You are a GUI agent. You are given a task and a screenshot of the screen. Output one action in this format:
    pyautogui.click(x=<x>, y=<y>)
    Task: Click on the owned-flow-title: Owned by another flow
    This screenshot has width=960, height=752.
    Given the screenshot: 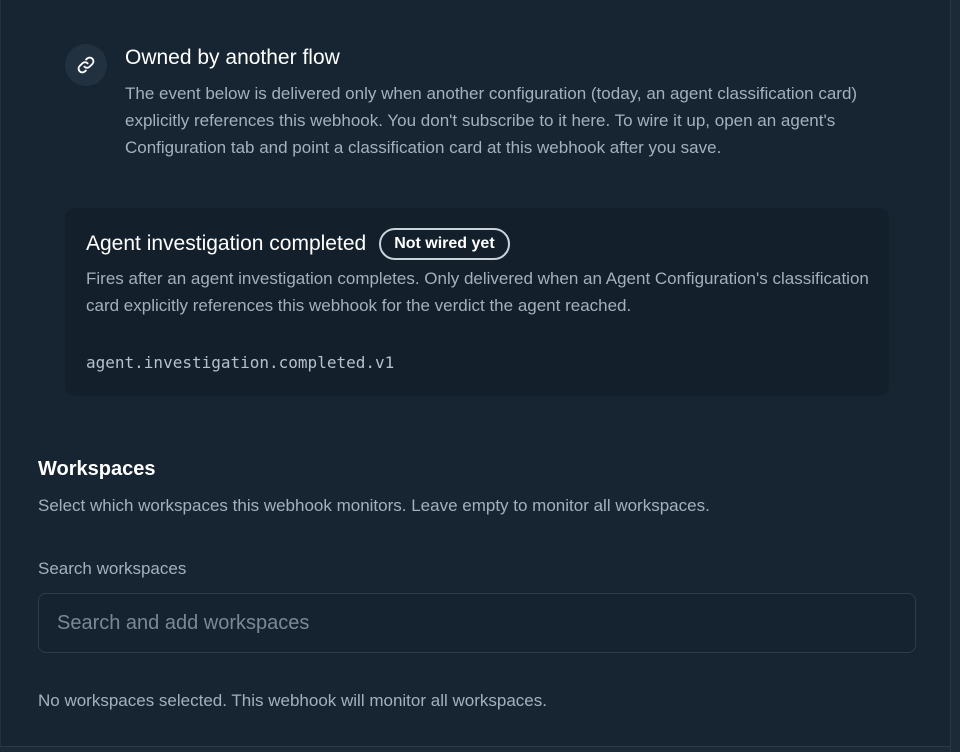 What is the action you would take?
    pyautogui.click(x=232, y=57)
    